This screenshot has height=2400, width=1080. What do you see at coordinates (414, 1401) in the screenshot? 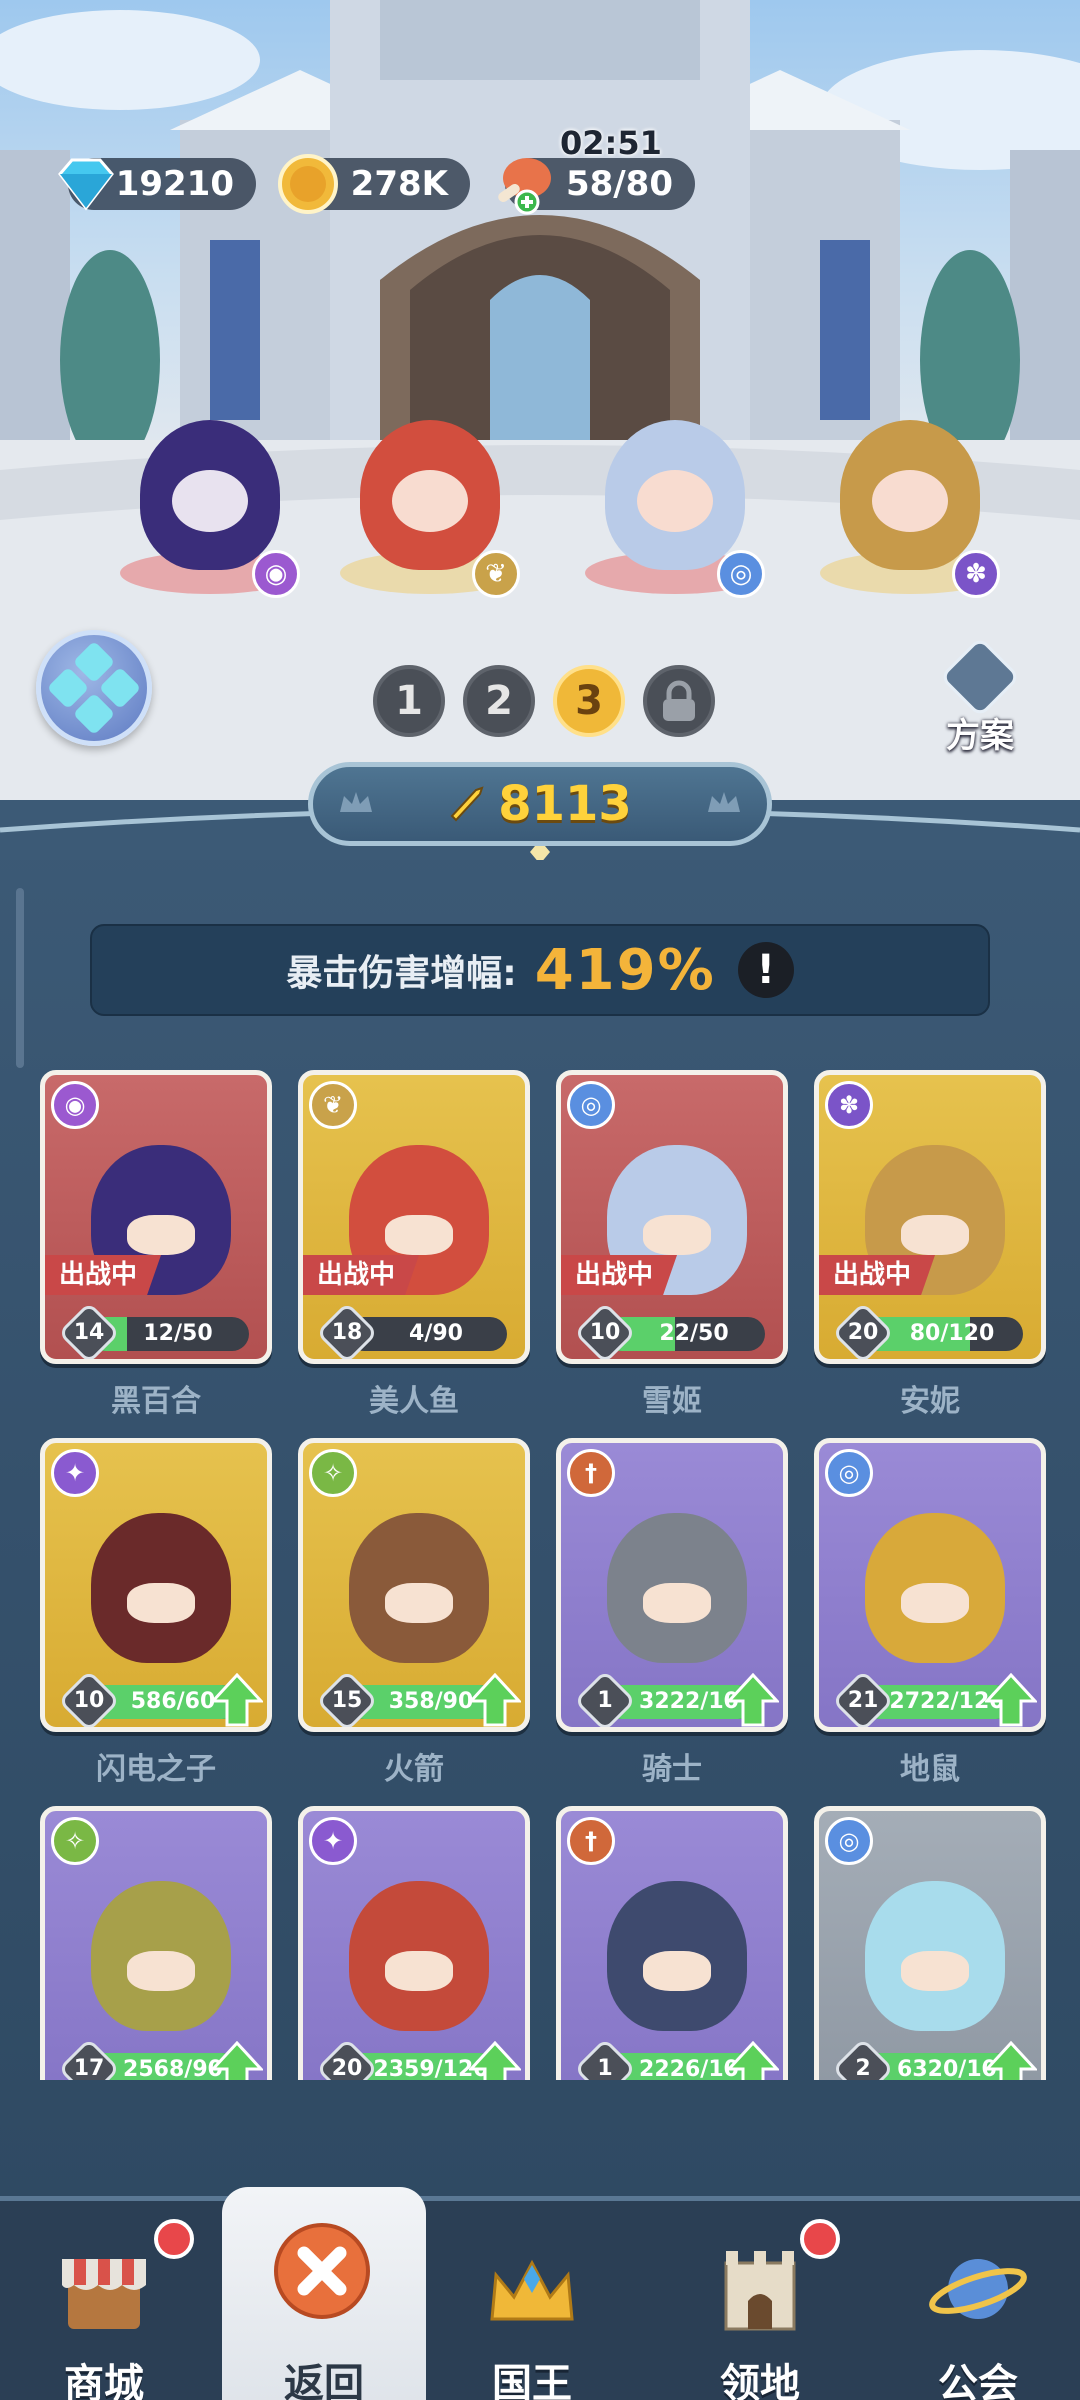
I see `hero-name: 美人鱼` at bounding box center [414, 1401].